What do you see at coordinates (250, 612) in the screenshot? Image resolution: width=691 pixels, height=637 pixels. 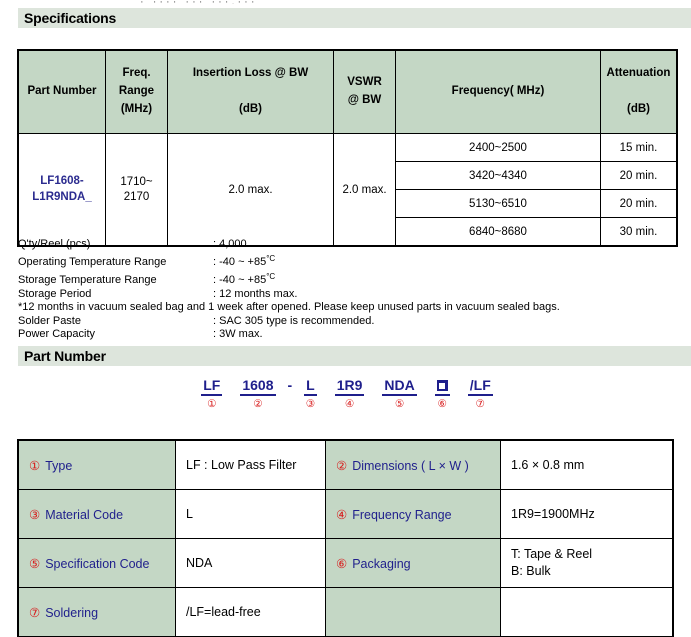 I see `legend-value-soldering: /LF=lead-free` at bounding box center [250, 612].